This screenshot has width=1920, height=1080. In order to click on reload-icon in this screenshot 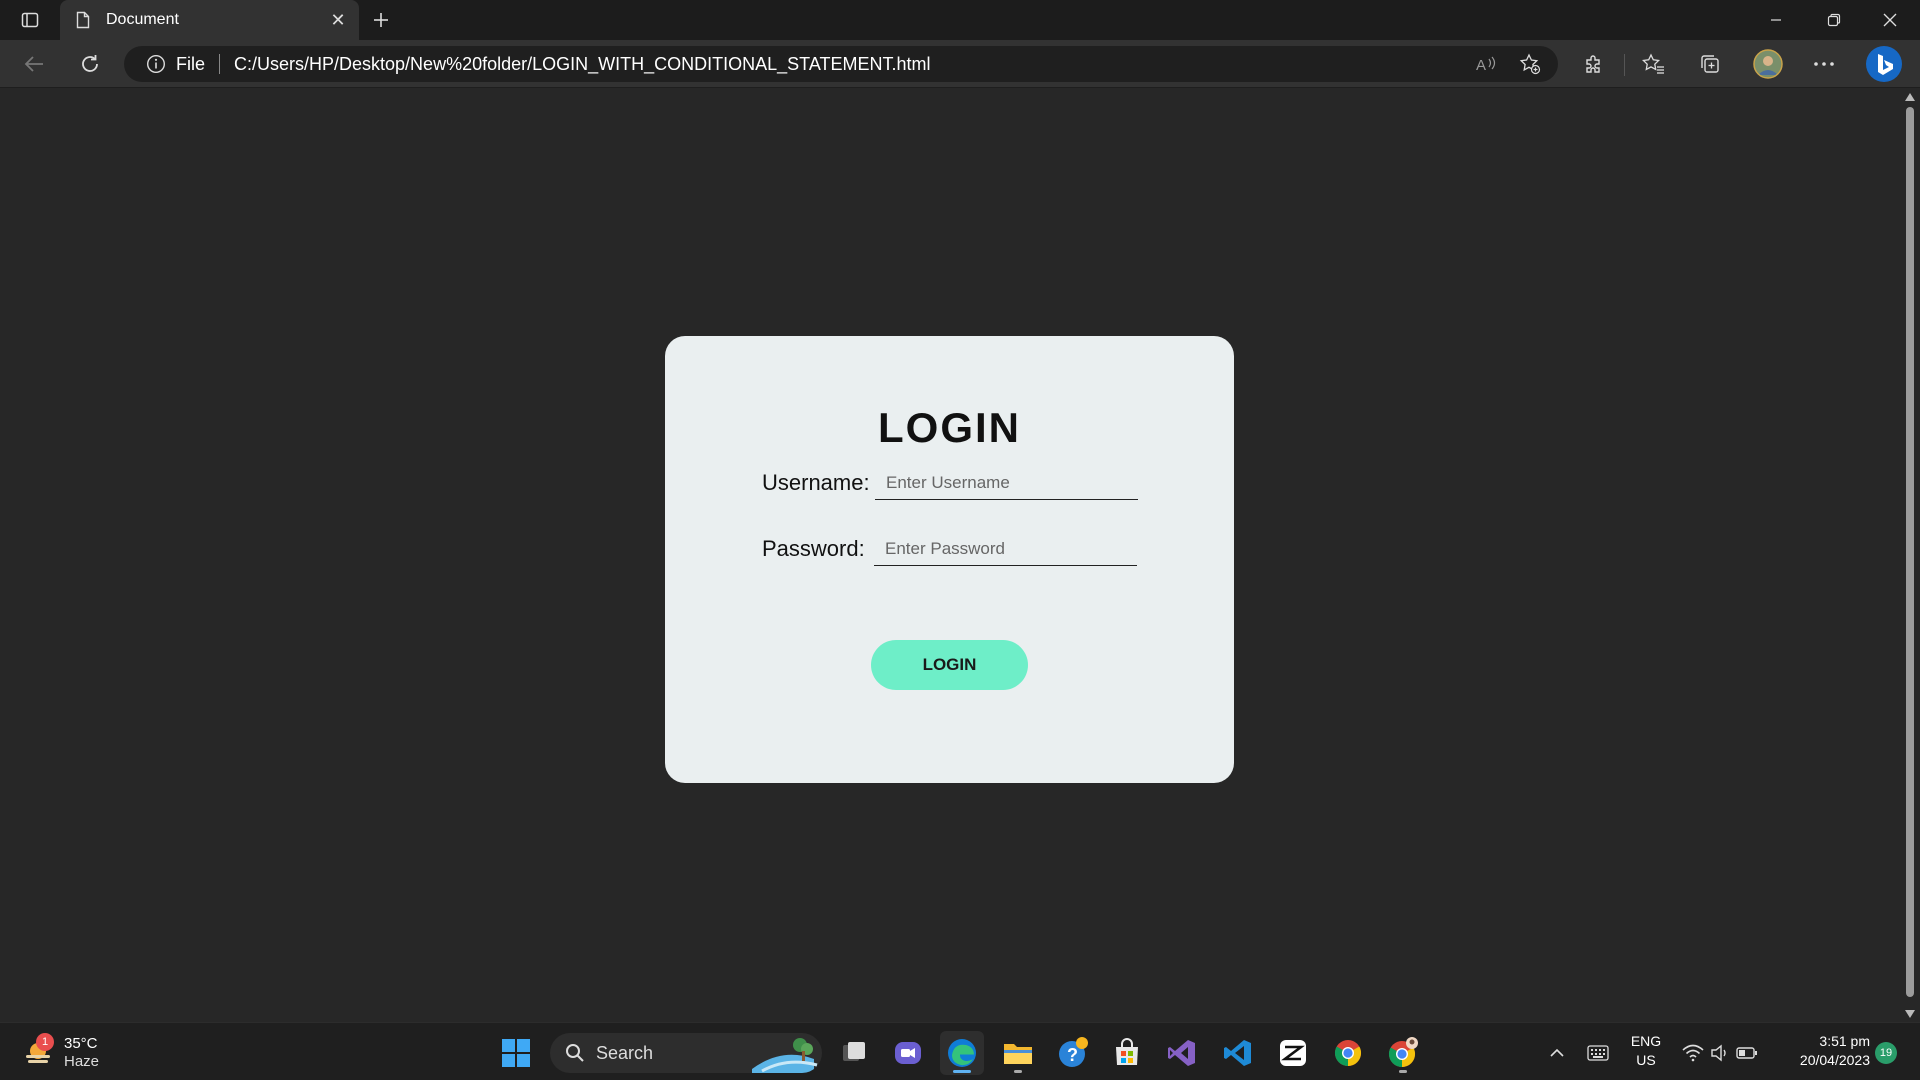, I will do `click(90, 63)`.